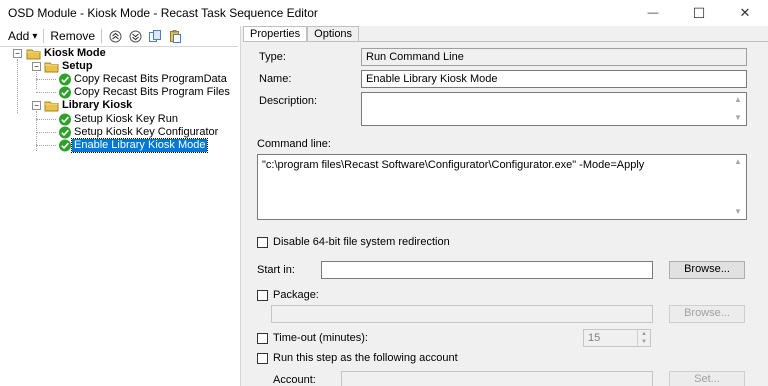 This screenshot has height=386, width=768. I want to click on type-label: Type:, so click(272, 57).